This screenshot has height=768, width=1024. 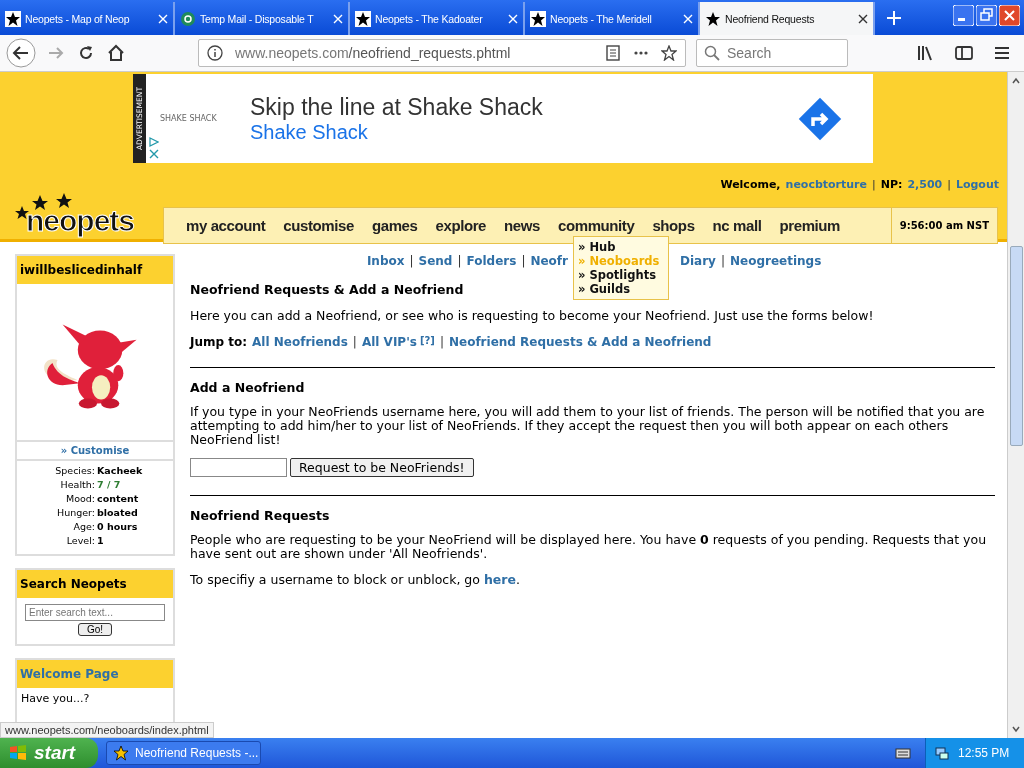 What do you see at coordinates (621, 275) in the screenshot?
I see `menu-item: » Spotlights` at bounding box center [621, 275].